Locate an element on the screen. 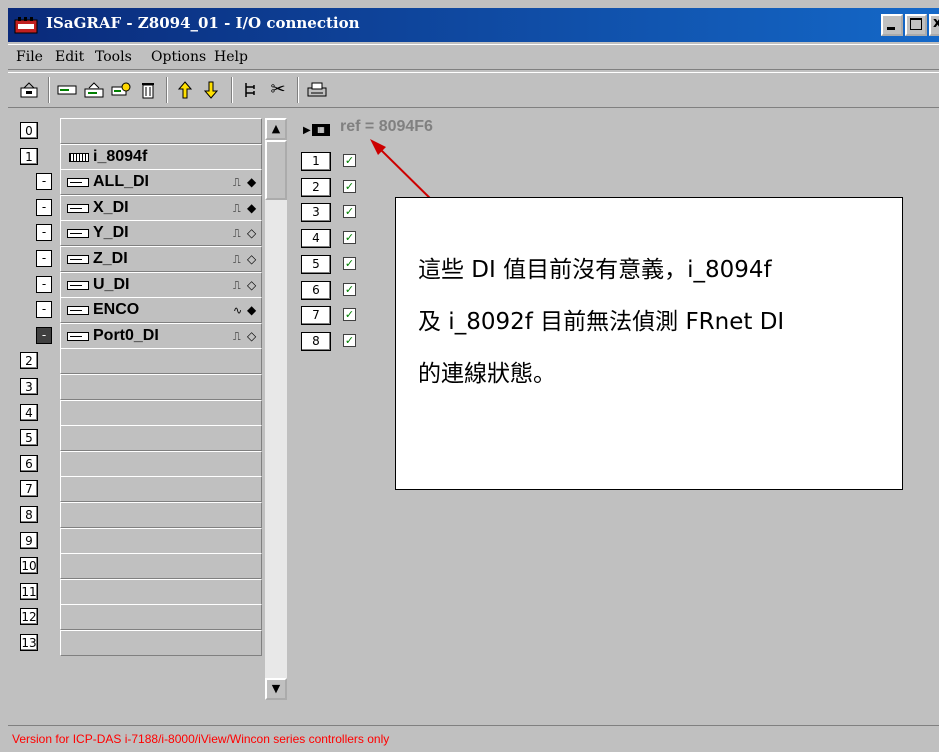 This screenshot has height=752, width=939. slot-number: 2 is located at coordinates (29, 360).